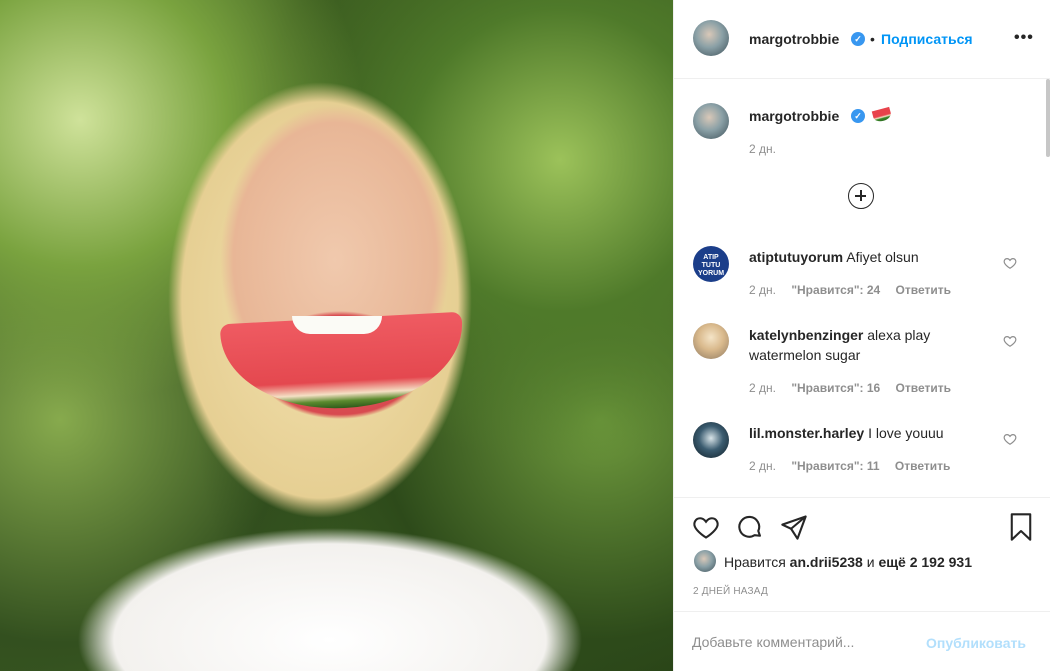 This screenshot has height=671, width=1050. What do you see at coordinates (826, 562) in the screenshot?
I see `liker-username: an.drii5238` at bounding box center [826, 562].